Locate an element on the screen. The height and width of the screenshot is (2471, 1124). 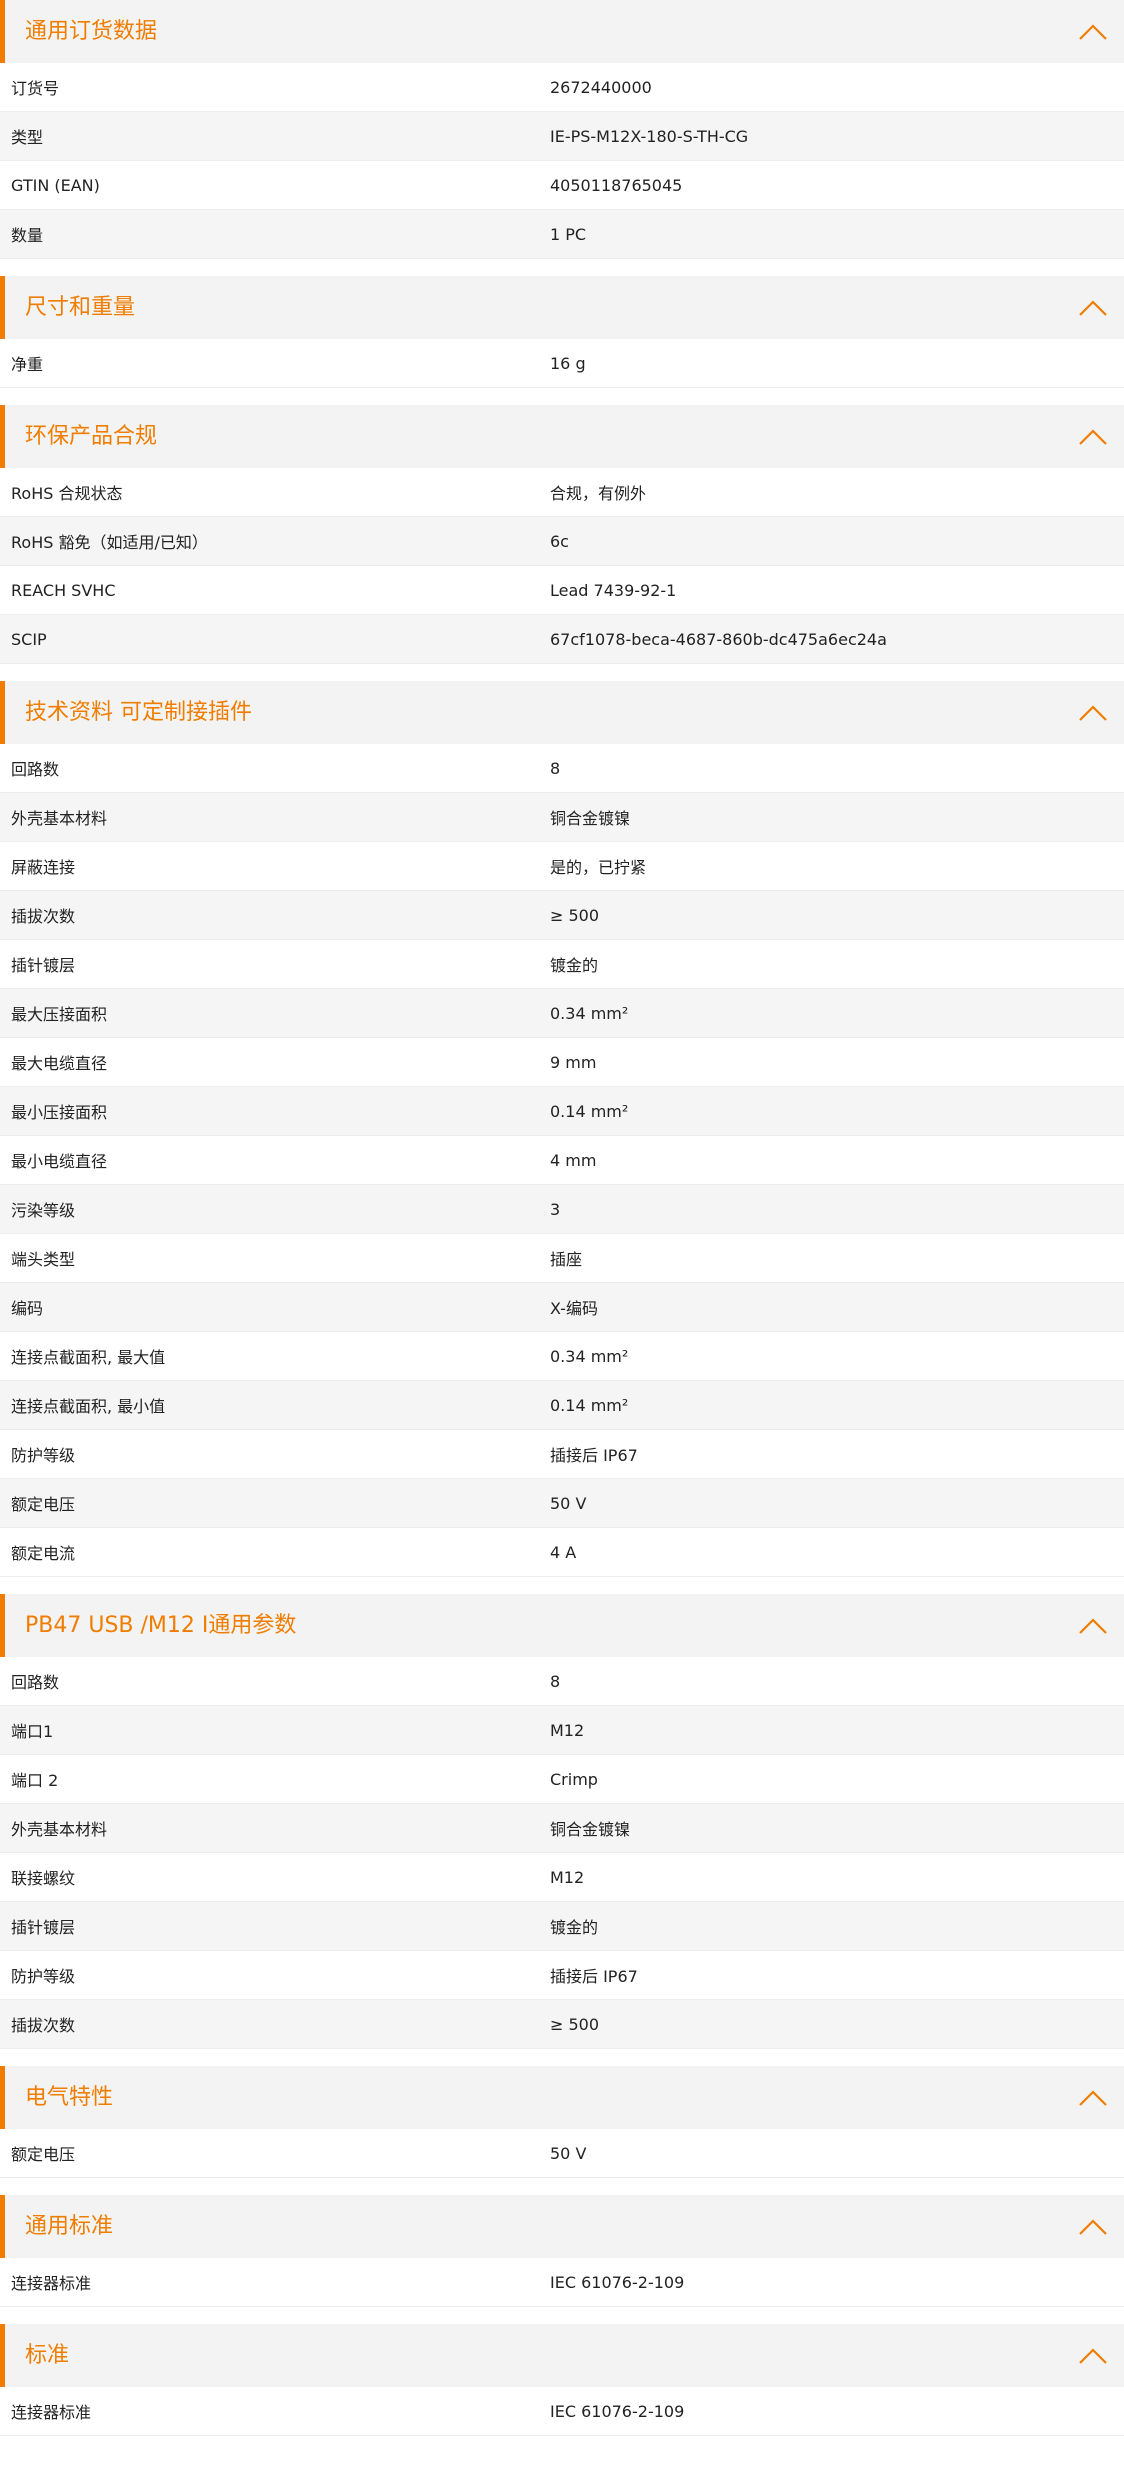
row-value: Lead 7439-92-1 is located at coordinates (613, 590).